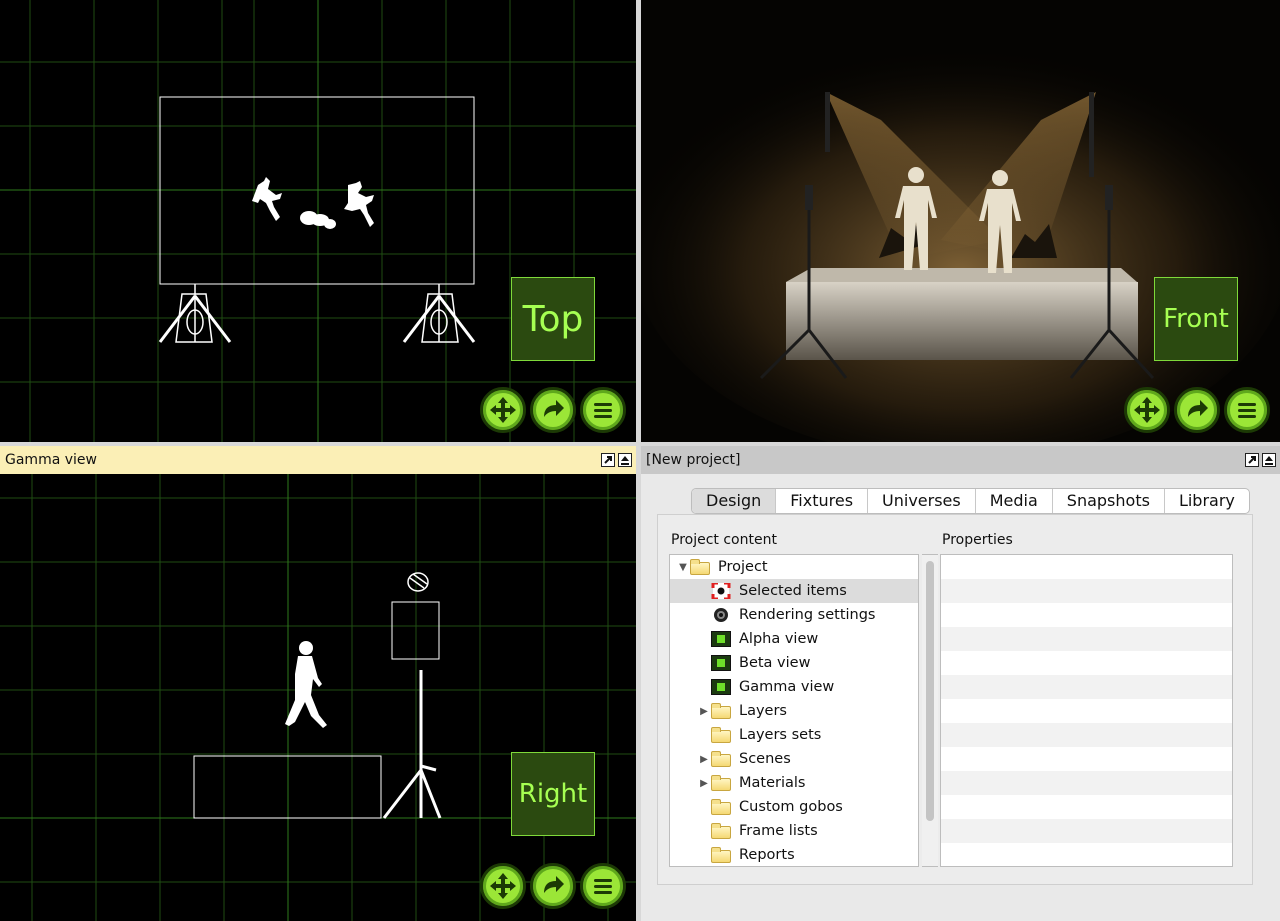 The image size is (1280, 921). Describe the element at coordinates (439, 313) in the screenshot. I see `top-right-tripod-icon` at that location.